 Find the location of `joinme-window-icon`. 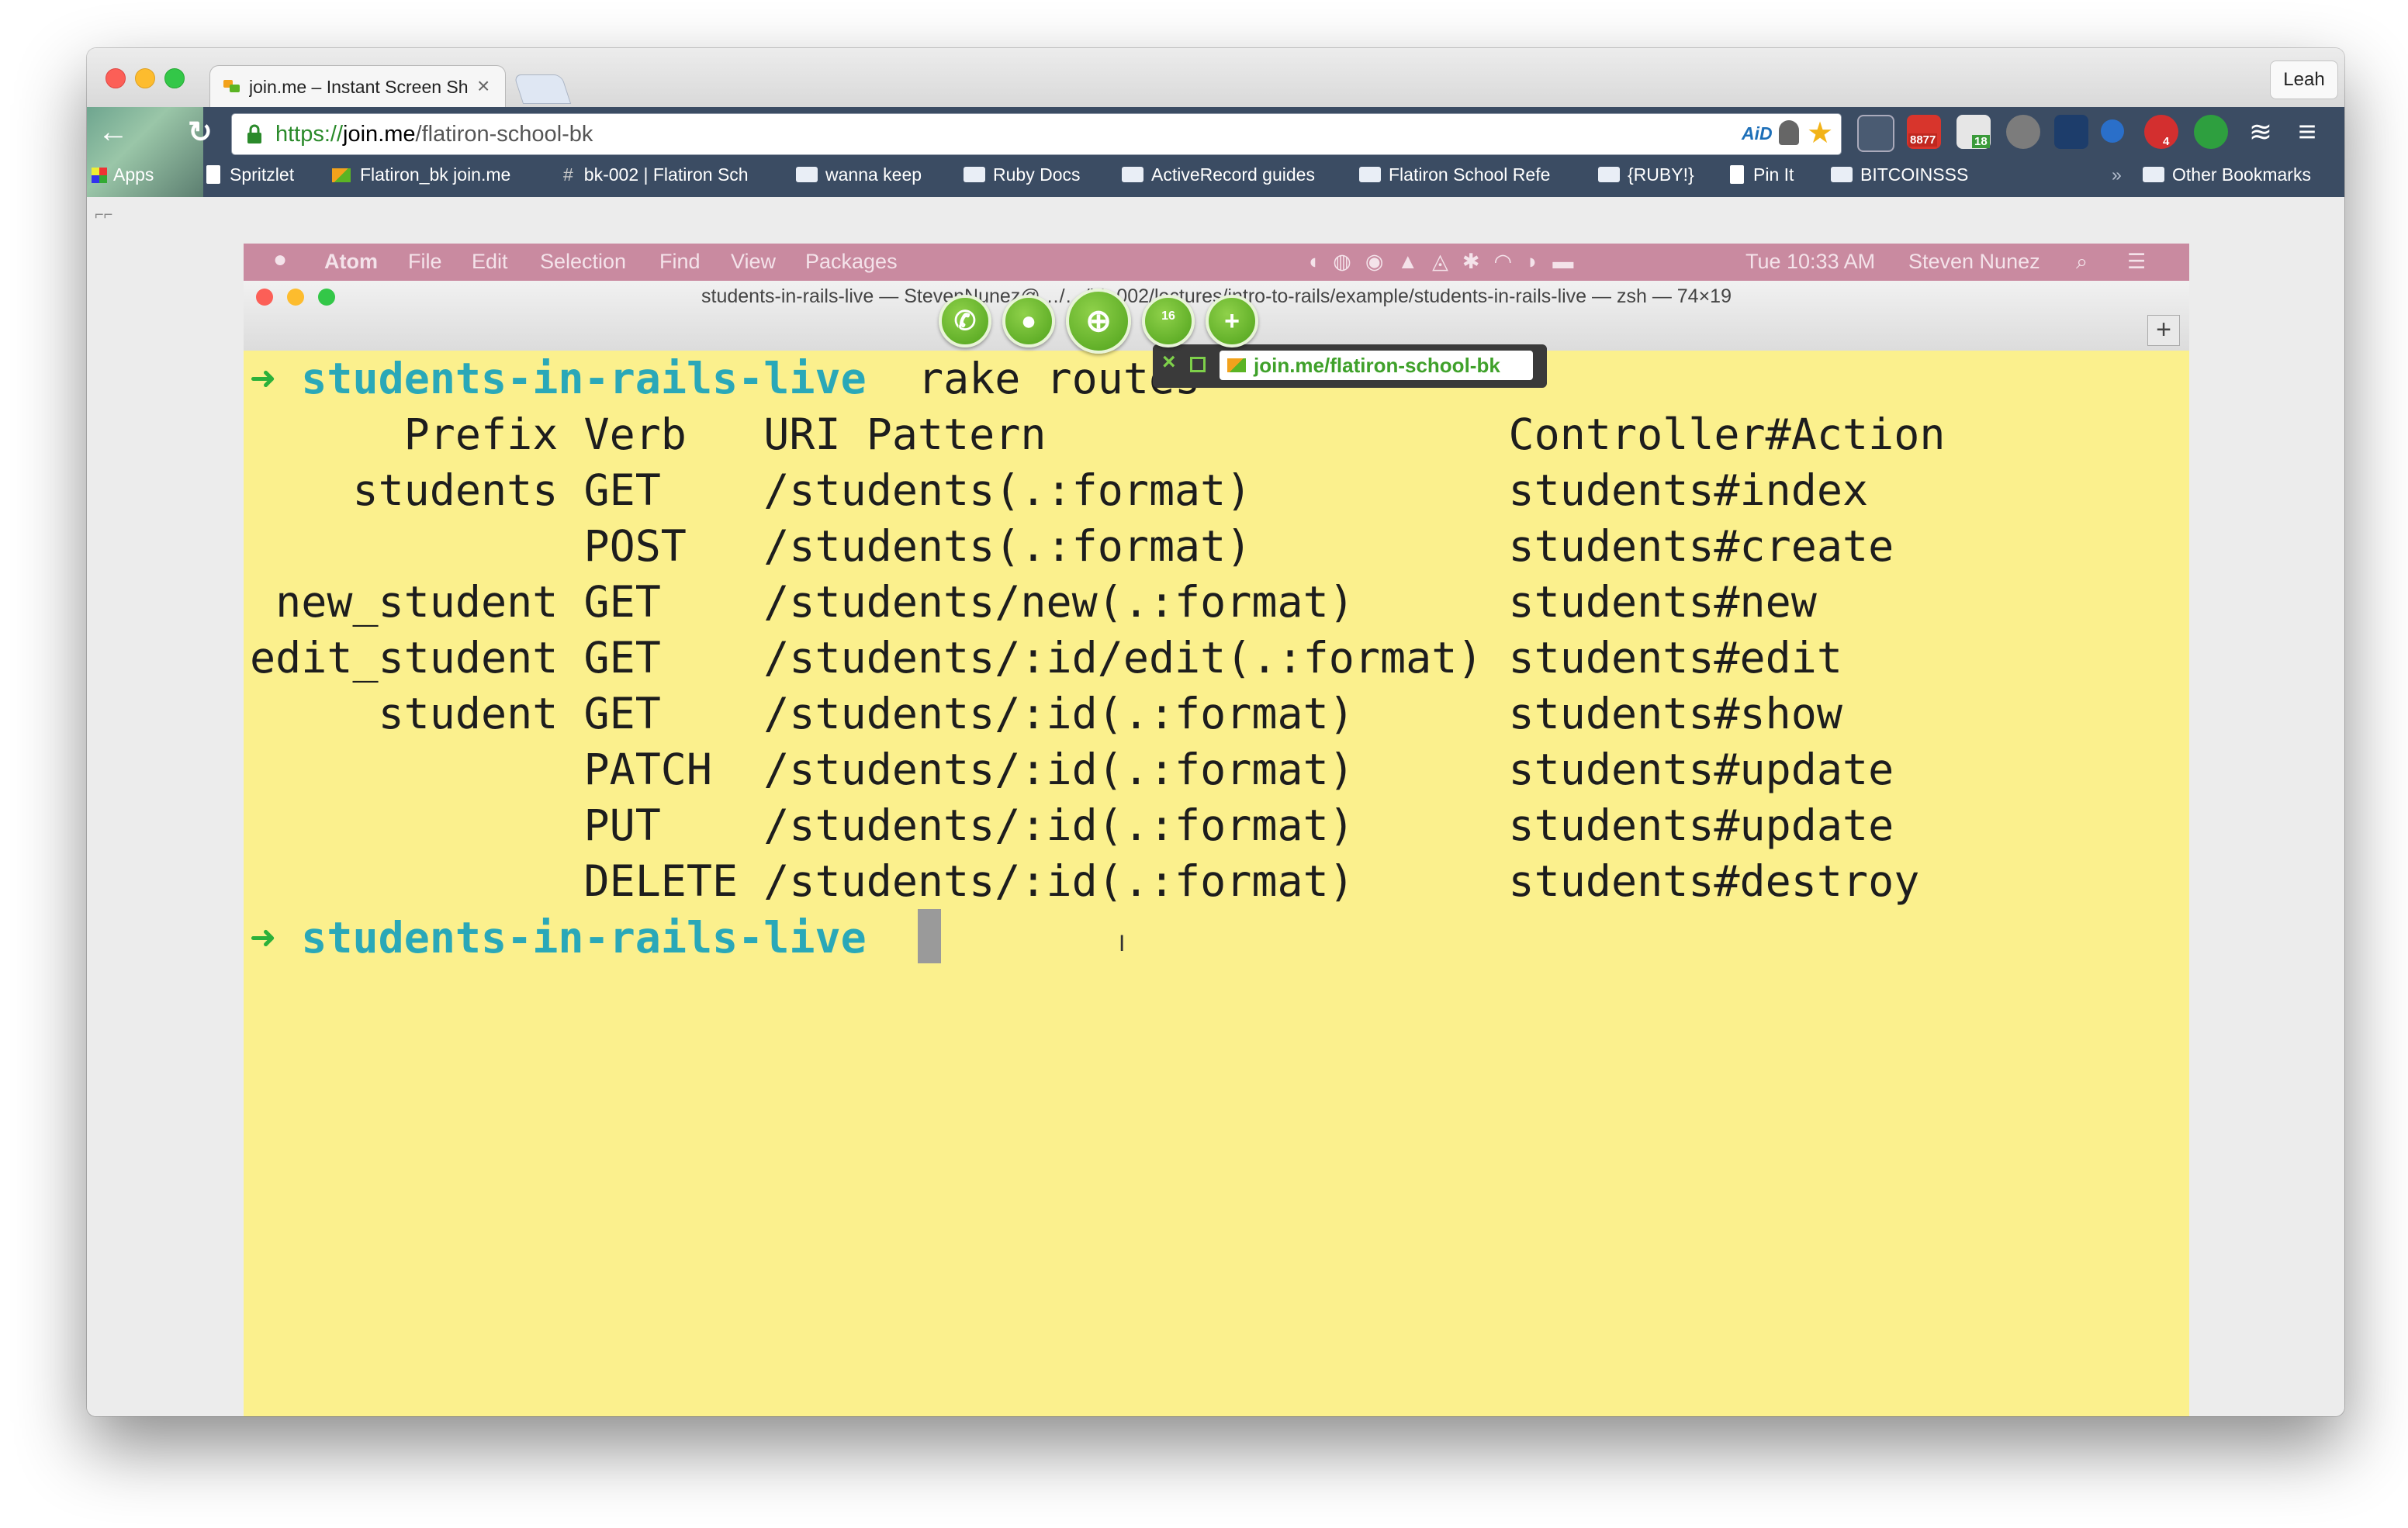

joinme-window-icon is located at coordinates (1198, 364).